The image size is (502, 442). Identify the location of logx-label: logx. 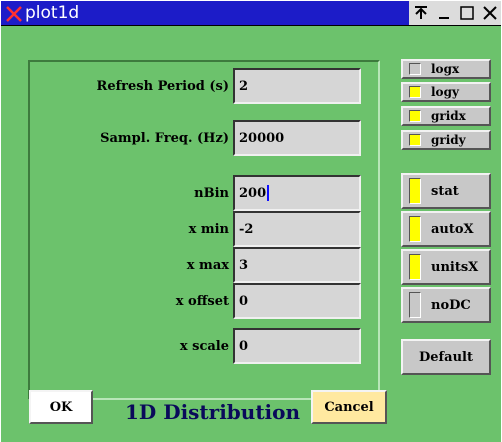
(445, 69).